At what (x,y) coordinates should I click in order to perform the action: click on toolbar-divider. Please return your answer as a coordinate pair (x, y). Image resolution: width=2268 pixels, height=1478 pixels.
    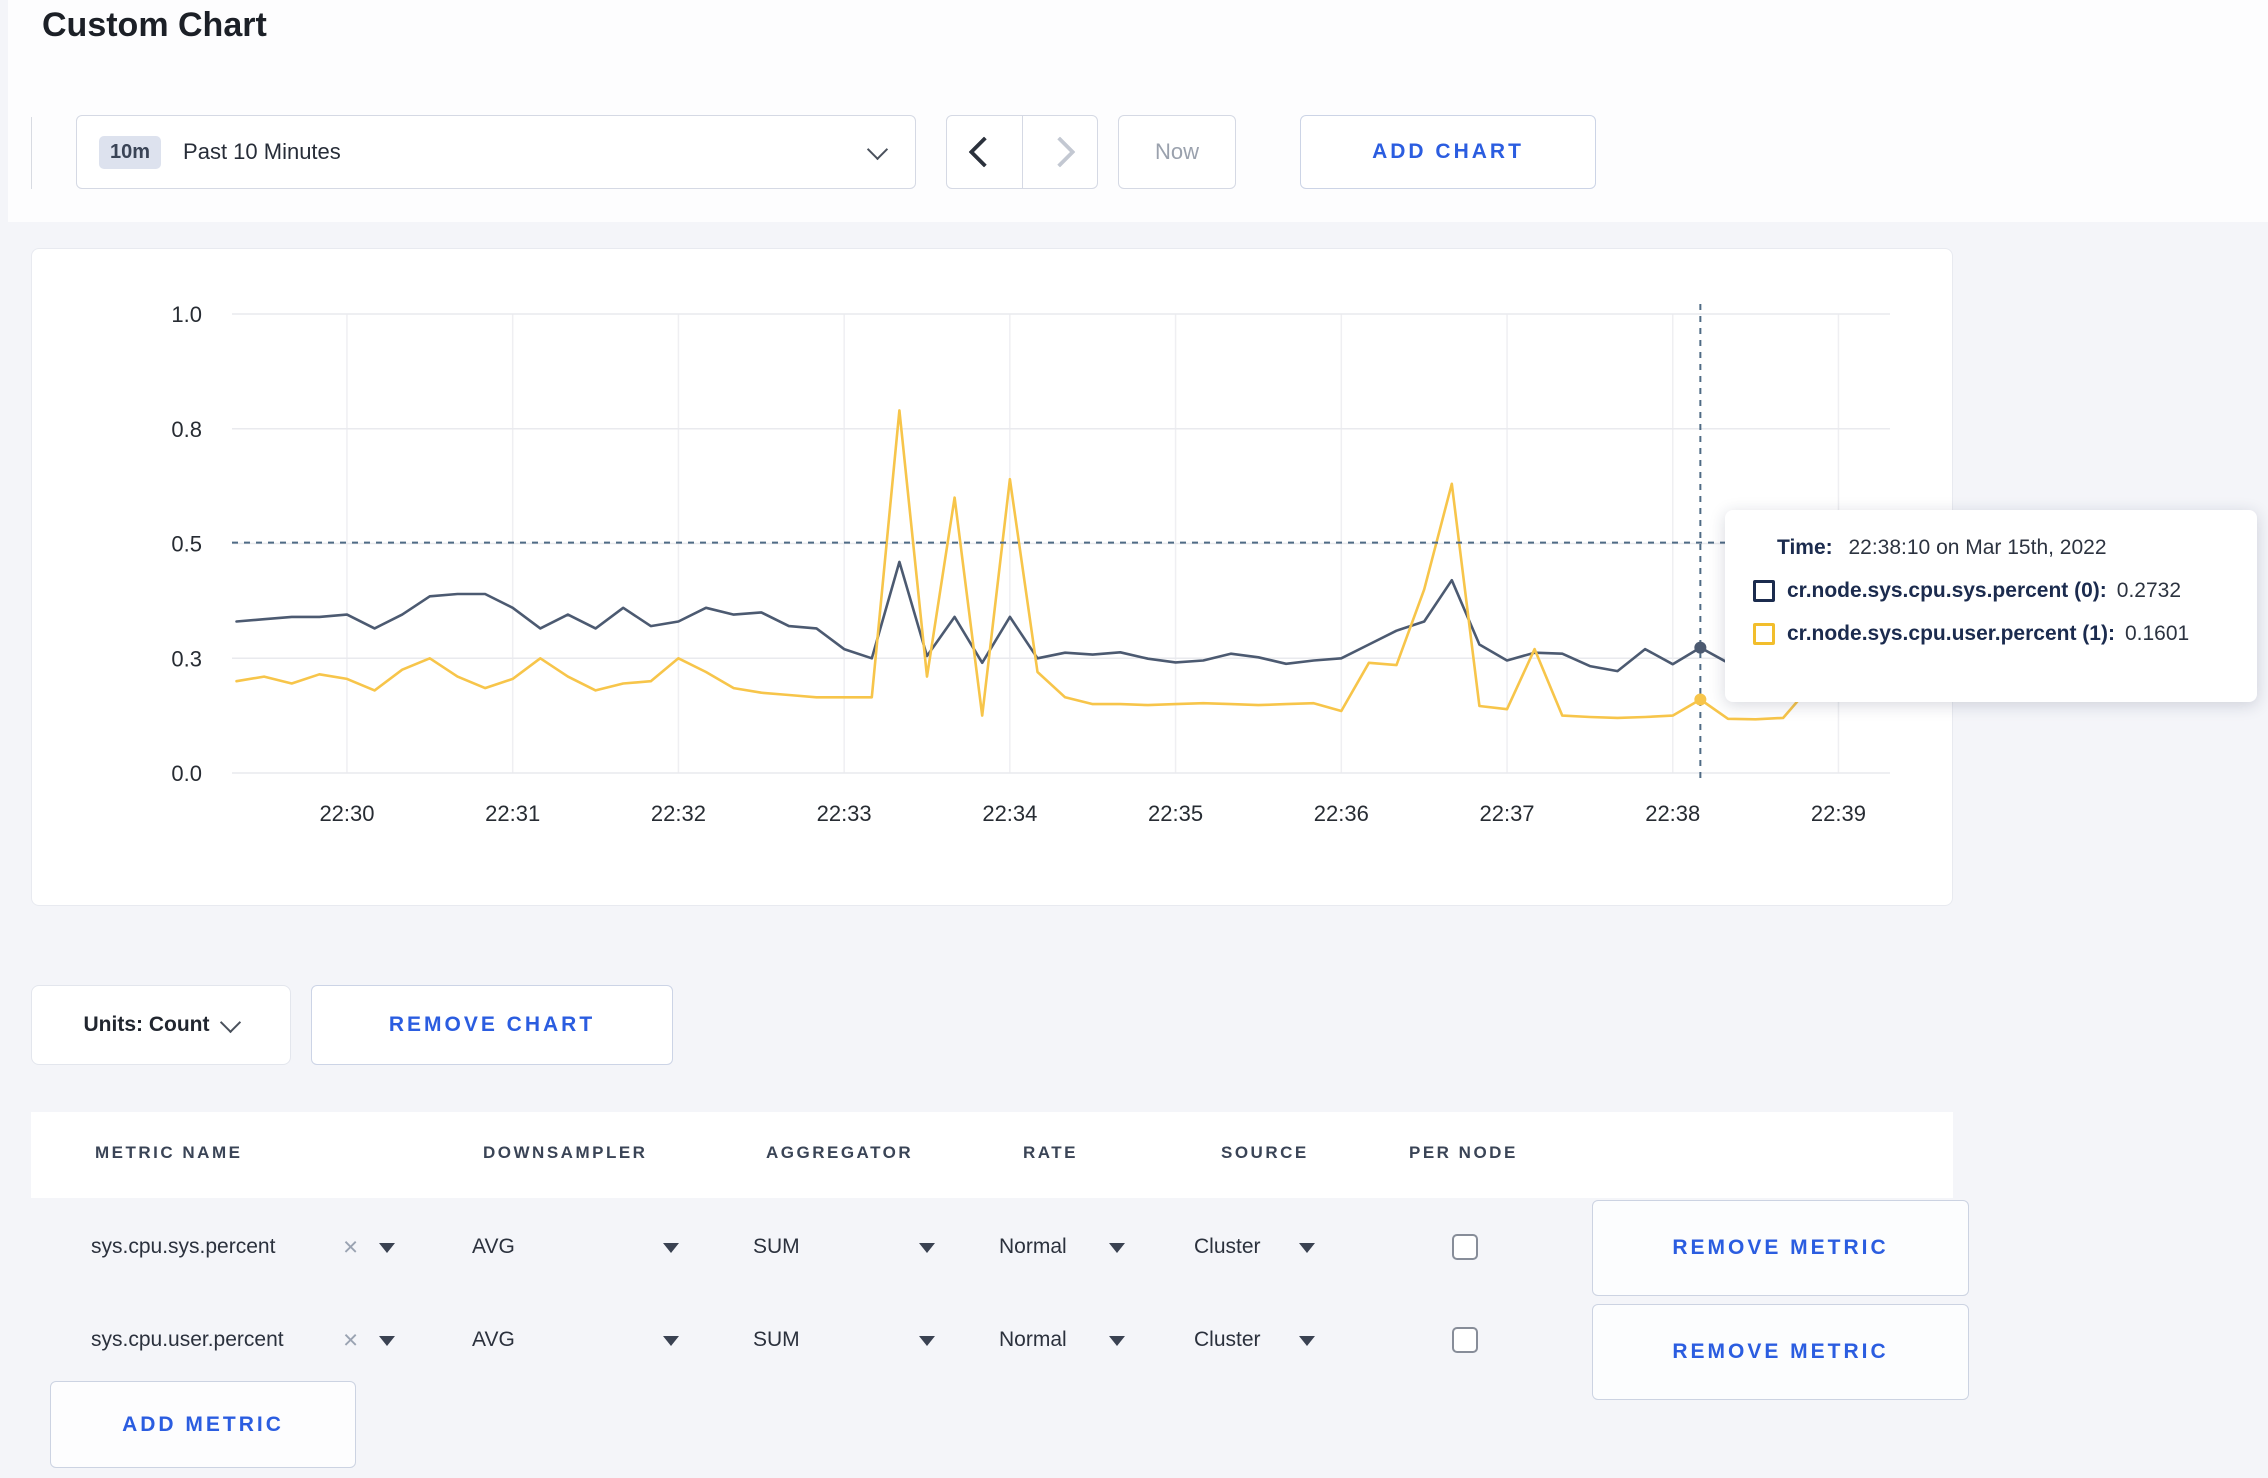
    Looking at the image, I should click on (31, 153).